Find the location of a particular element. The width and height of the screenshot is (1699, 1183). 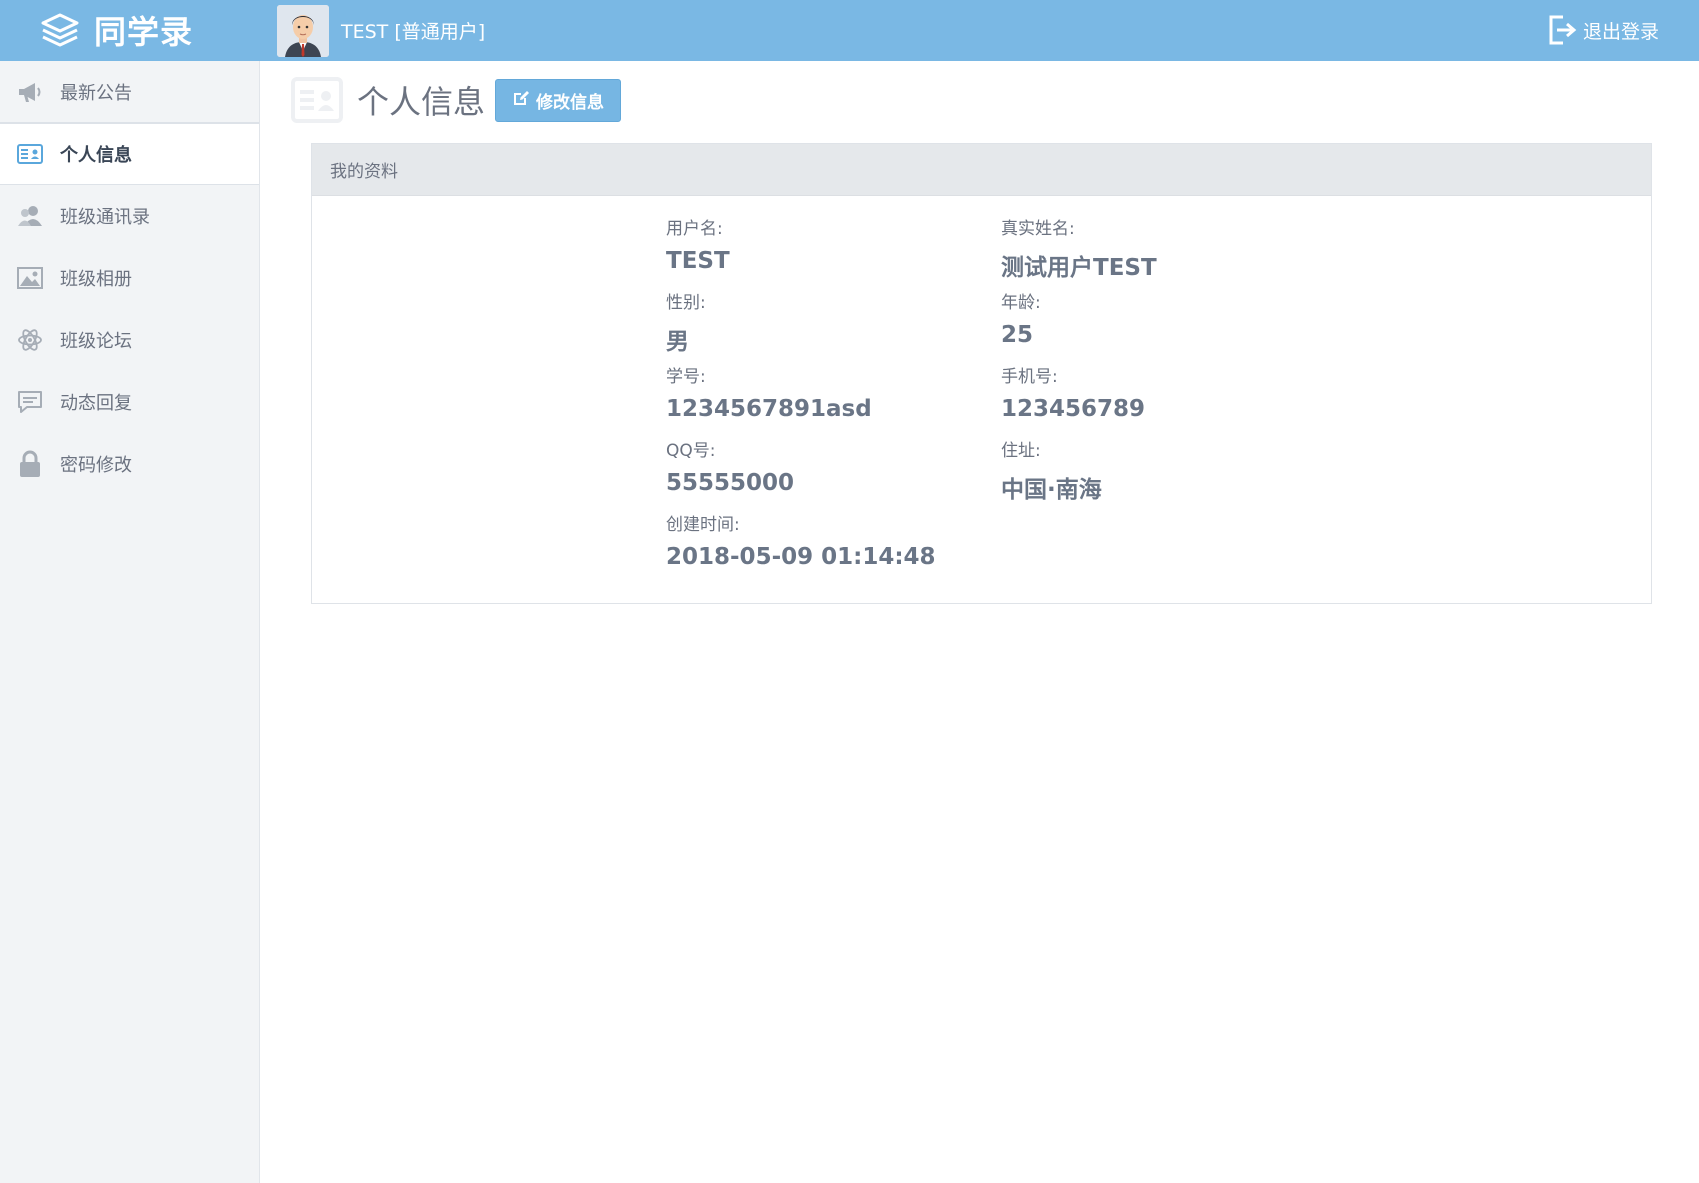

app-name: 同学录 is located at coordinates (144, 32).